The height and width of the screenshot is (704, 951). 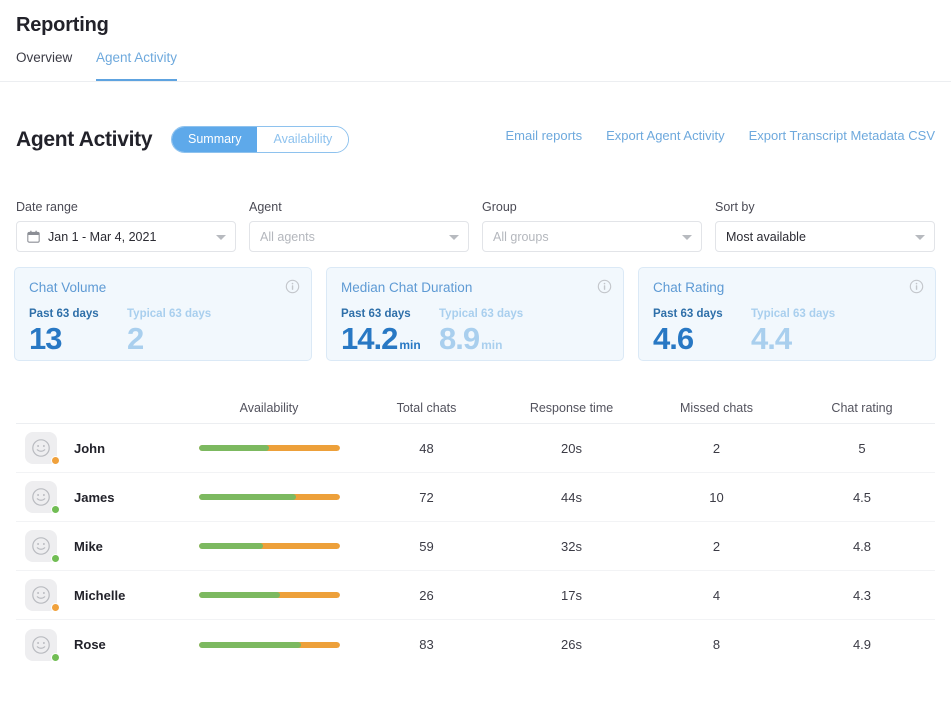 I want to click on table-row: John 48 20s 2 5, so click(x=475, y=448).